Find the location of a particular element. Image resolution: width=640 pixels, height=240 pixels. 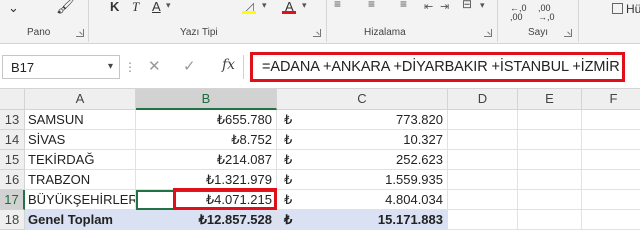

align-right-icon: ≡ is located at coordinates (403, 5).